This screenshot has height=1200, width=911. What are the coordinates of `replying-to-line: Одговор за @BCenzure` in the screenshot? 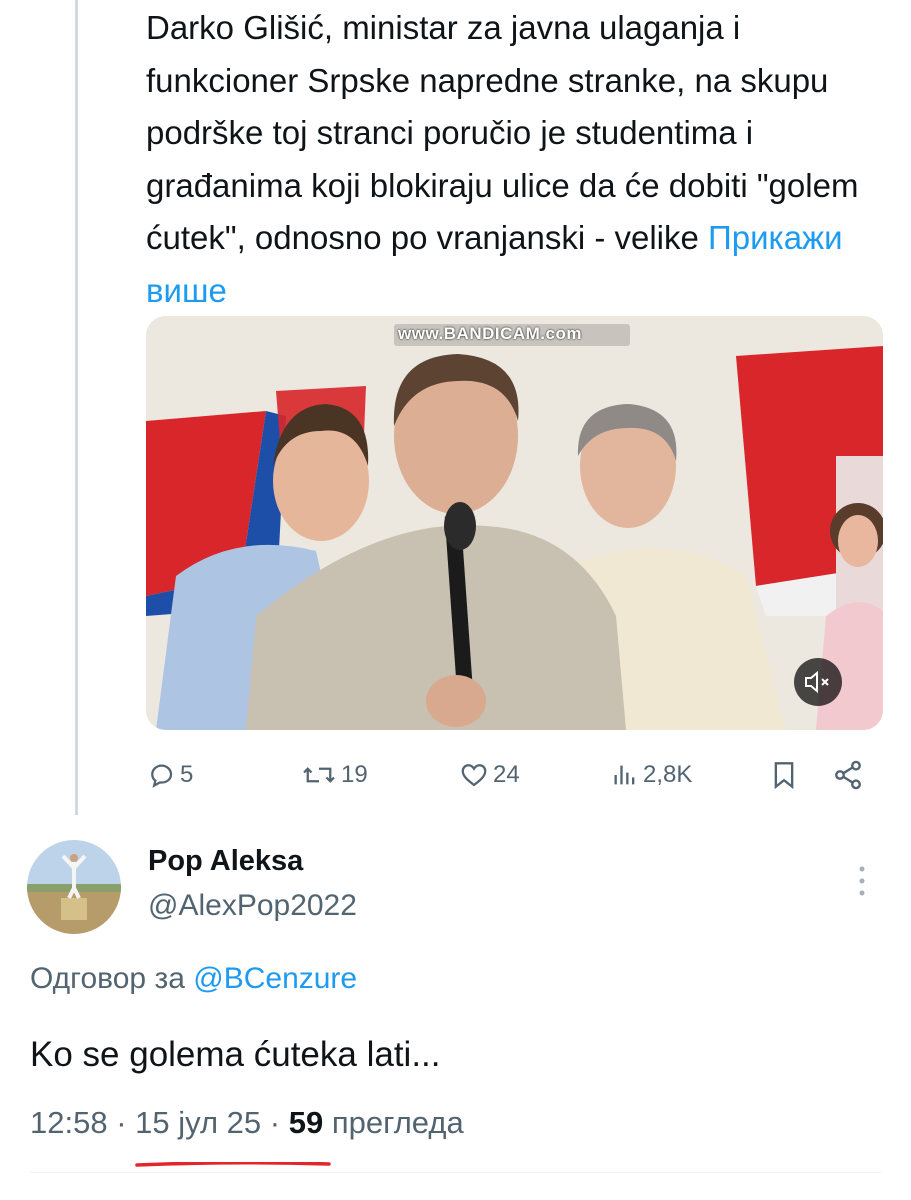 It's located at (193, 979).